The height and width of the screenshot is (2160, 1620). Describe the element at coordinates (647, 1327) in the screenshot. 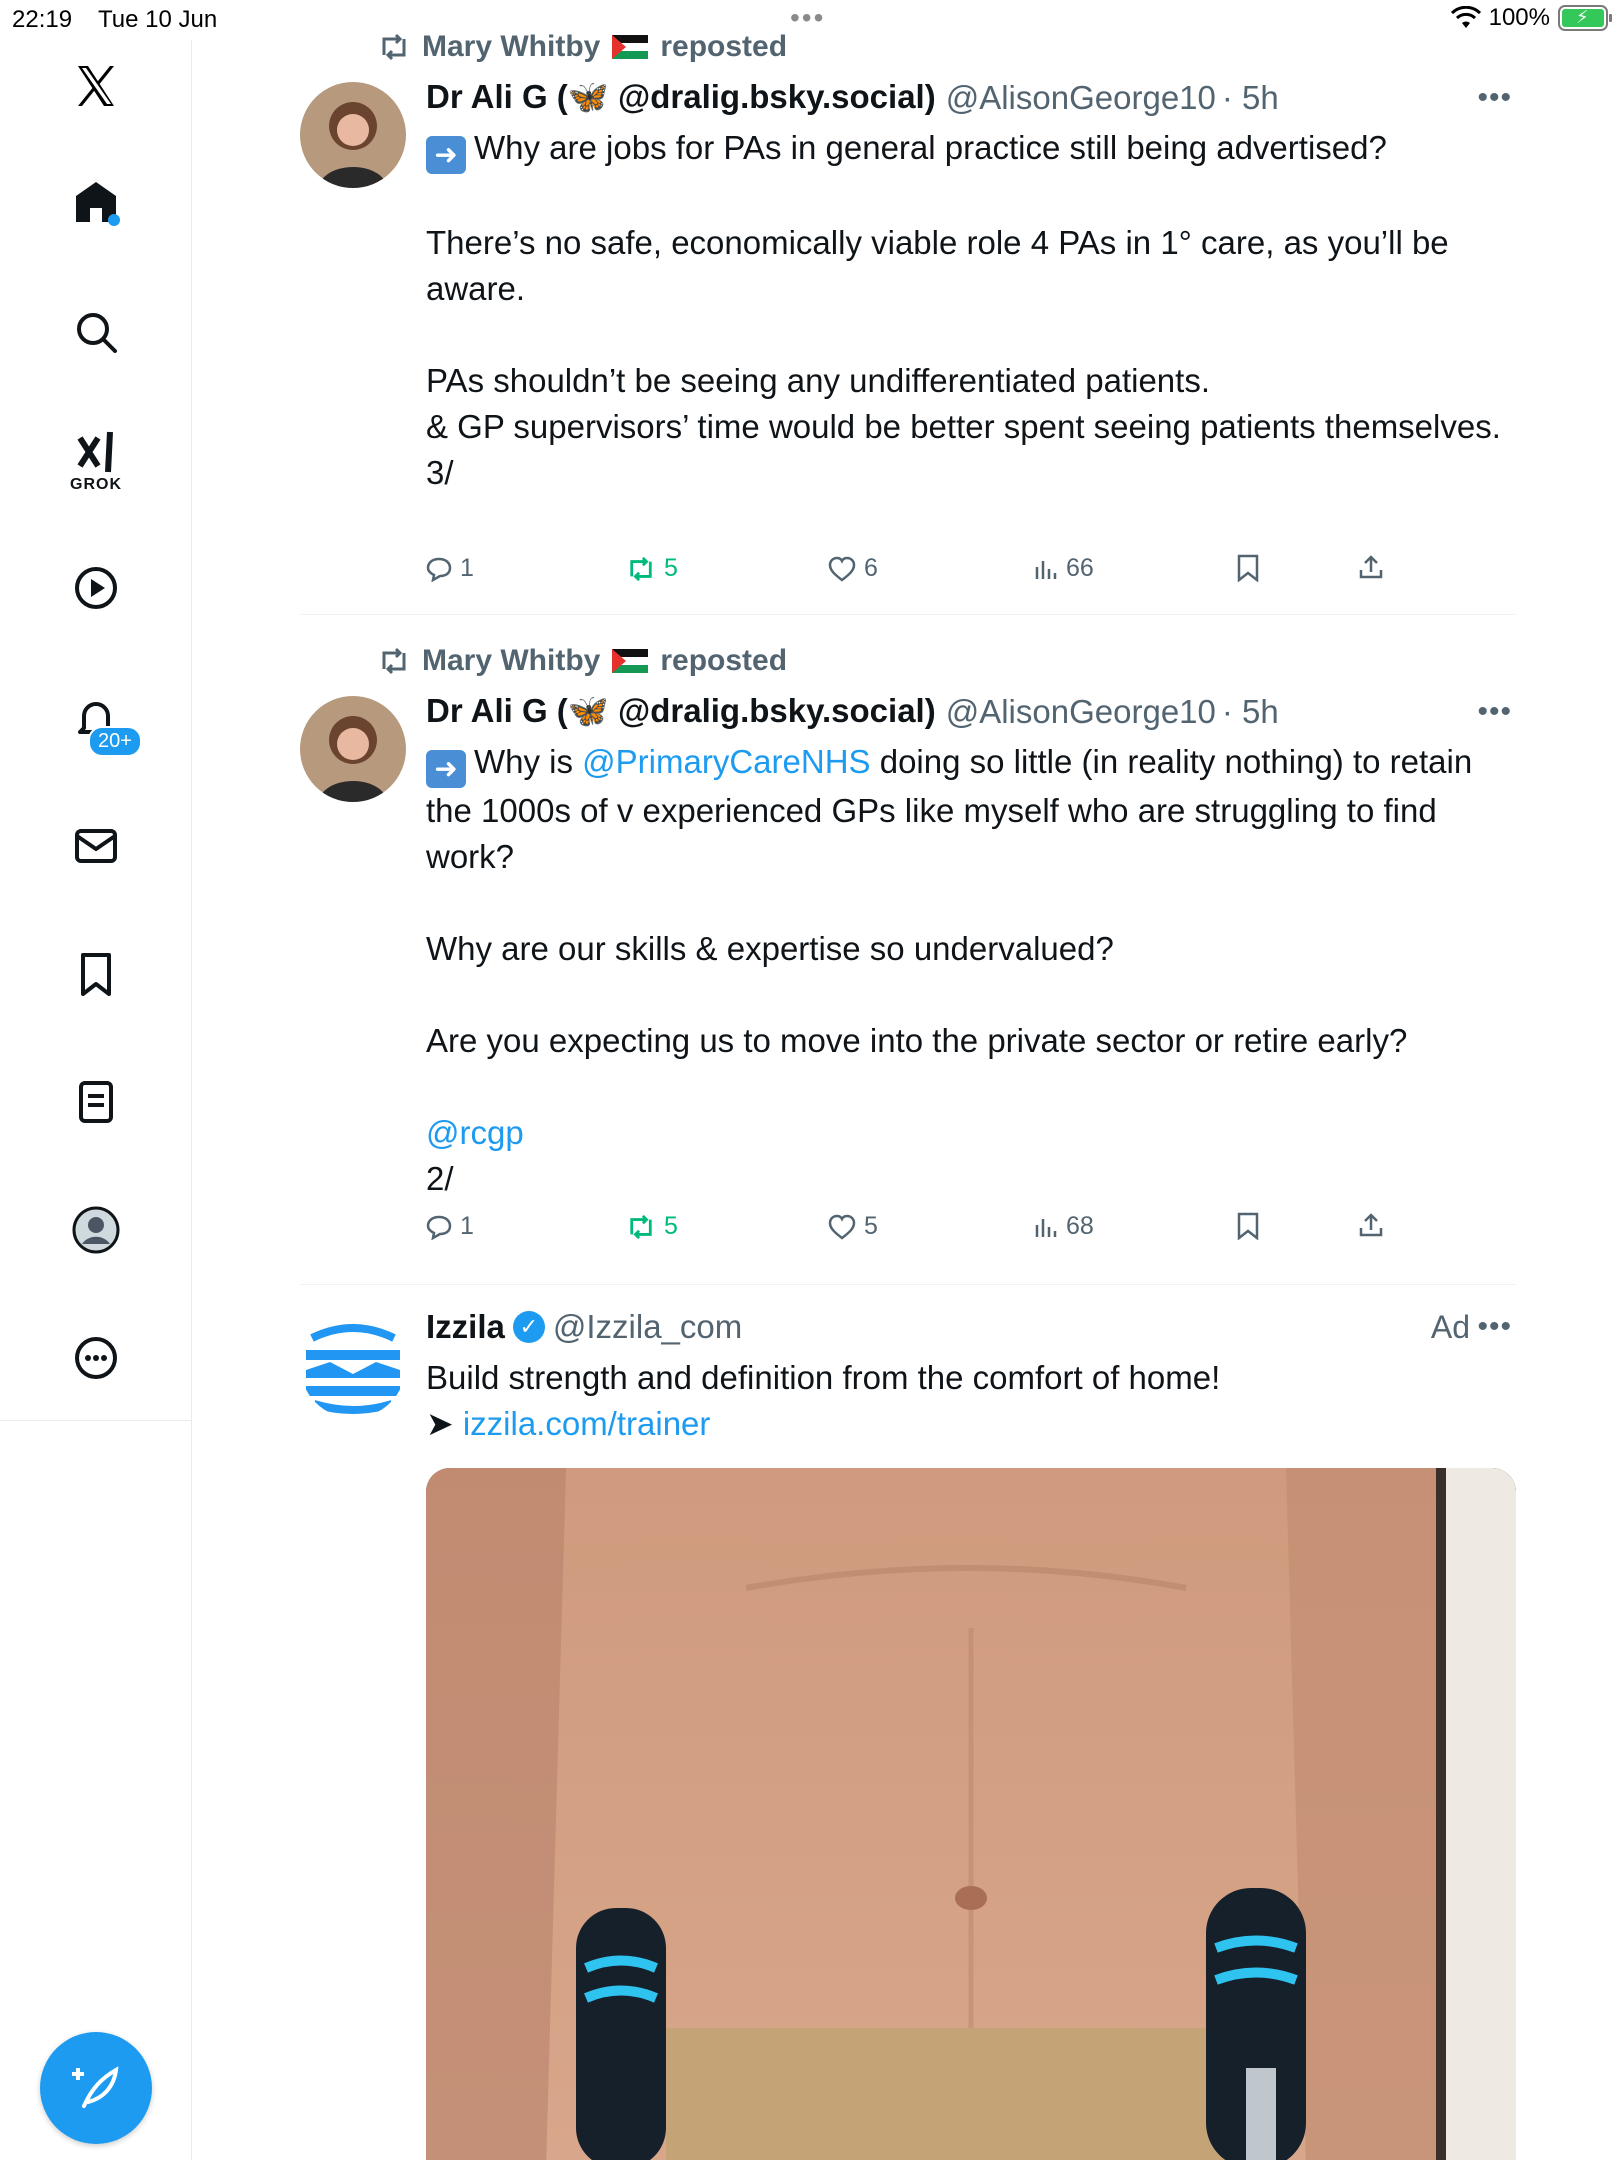

I see `author-handle: @Izzila_com` at that location.